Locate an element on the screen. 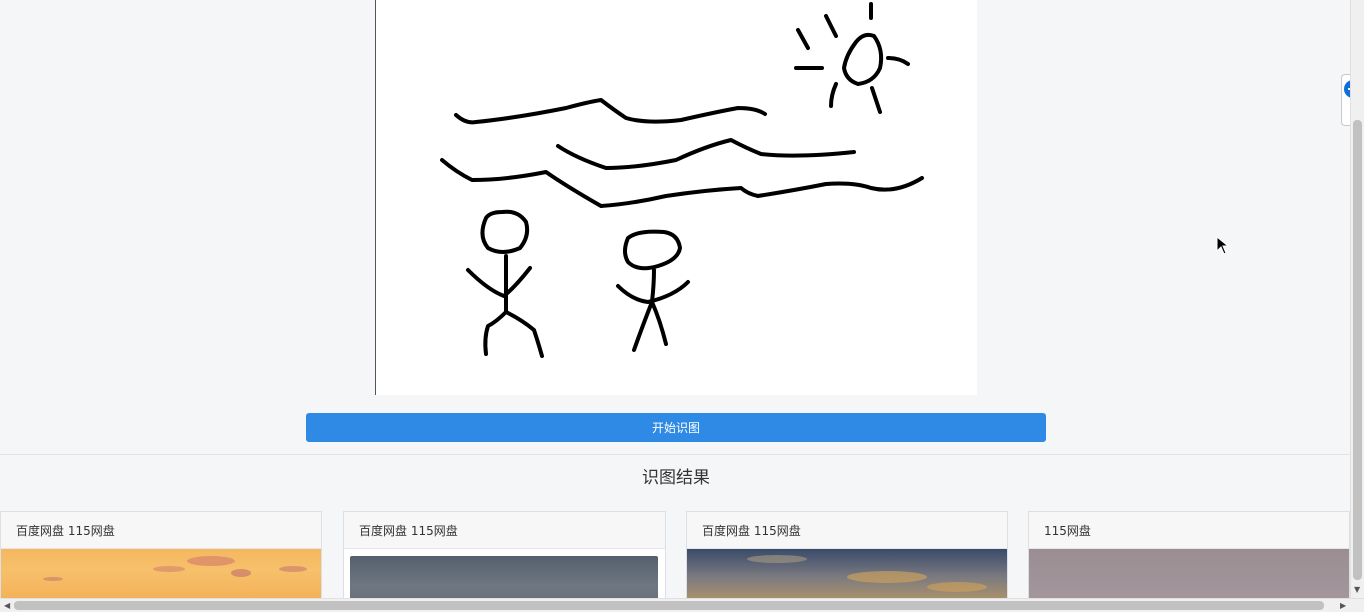  mouse-cursor-icon is located at coordinates (1223, 245).